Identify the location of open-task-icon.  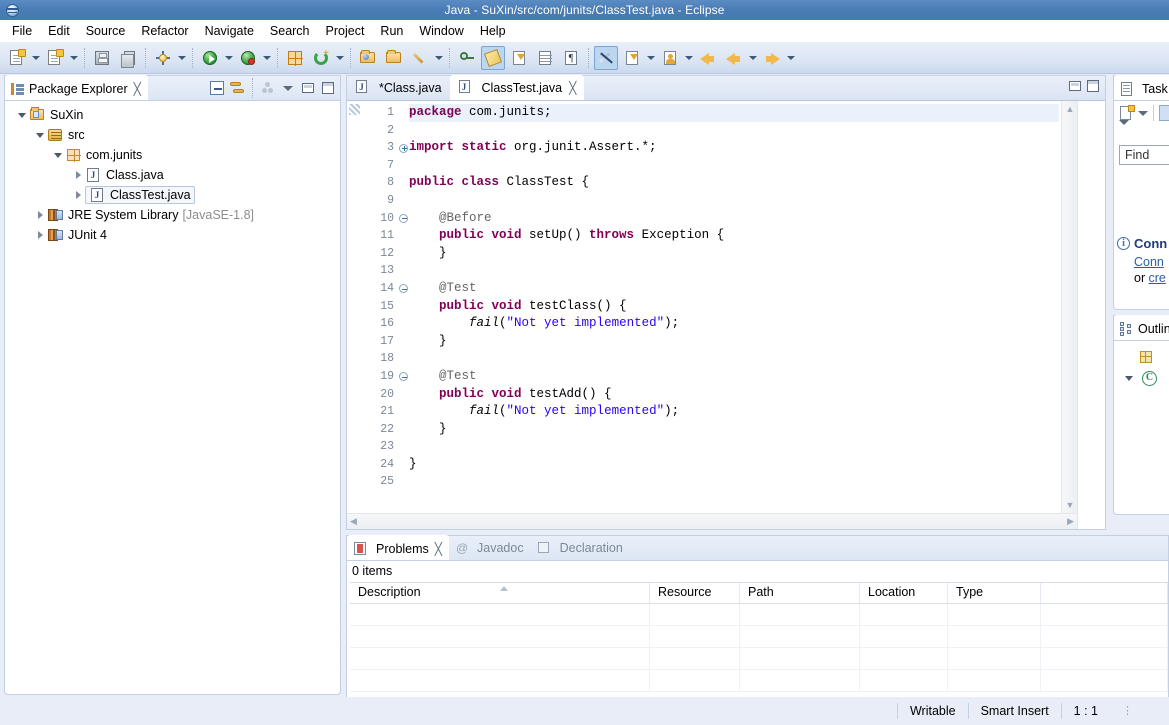
(394, 58).